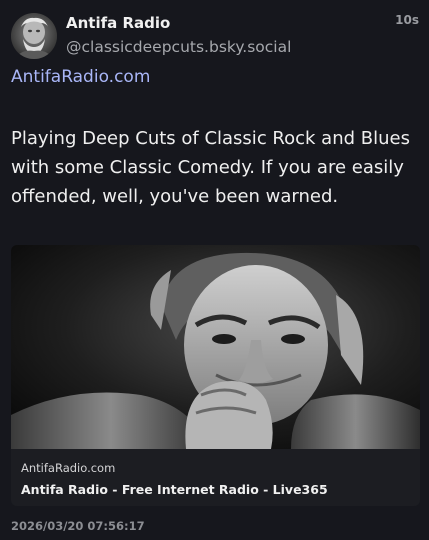 This screenshot has width=429, height=540. I want to click on avatar, so click(34, 36).